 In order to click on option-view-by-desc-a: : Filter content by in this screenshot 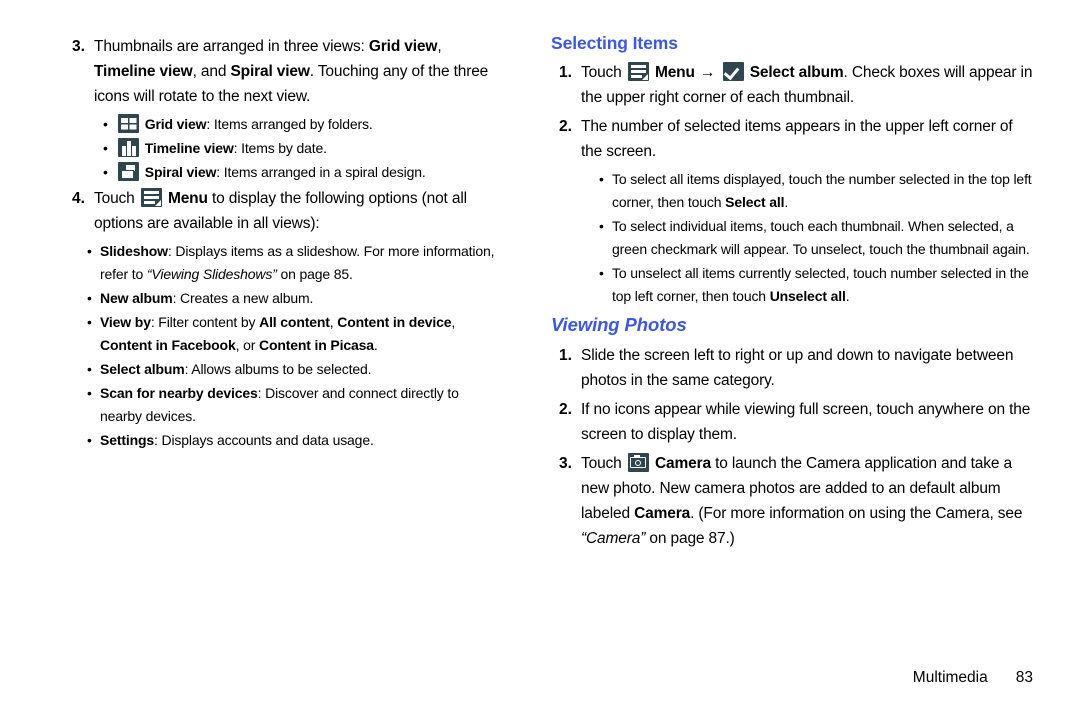, I will do `click(205, 322)`.